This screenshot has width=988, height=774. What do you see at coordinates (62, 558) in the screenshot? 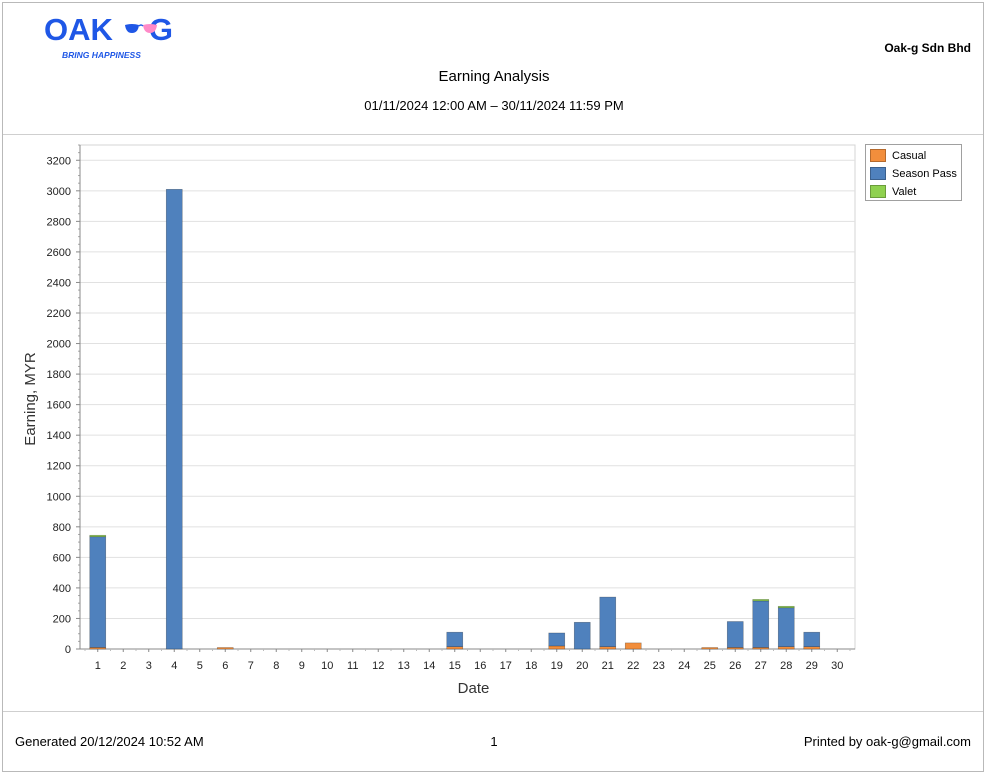
I see `y-tick-label: 600` at bounding box center [62, 558].